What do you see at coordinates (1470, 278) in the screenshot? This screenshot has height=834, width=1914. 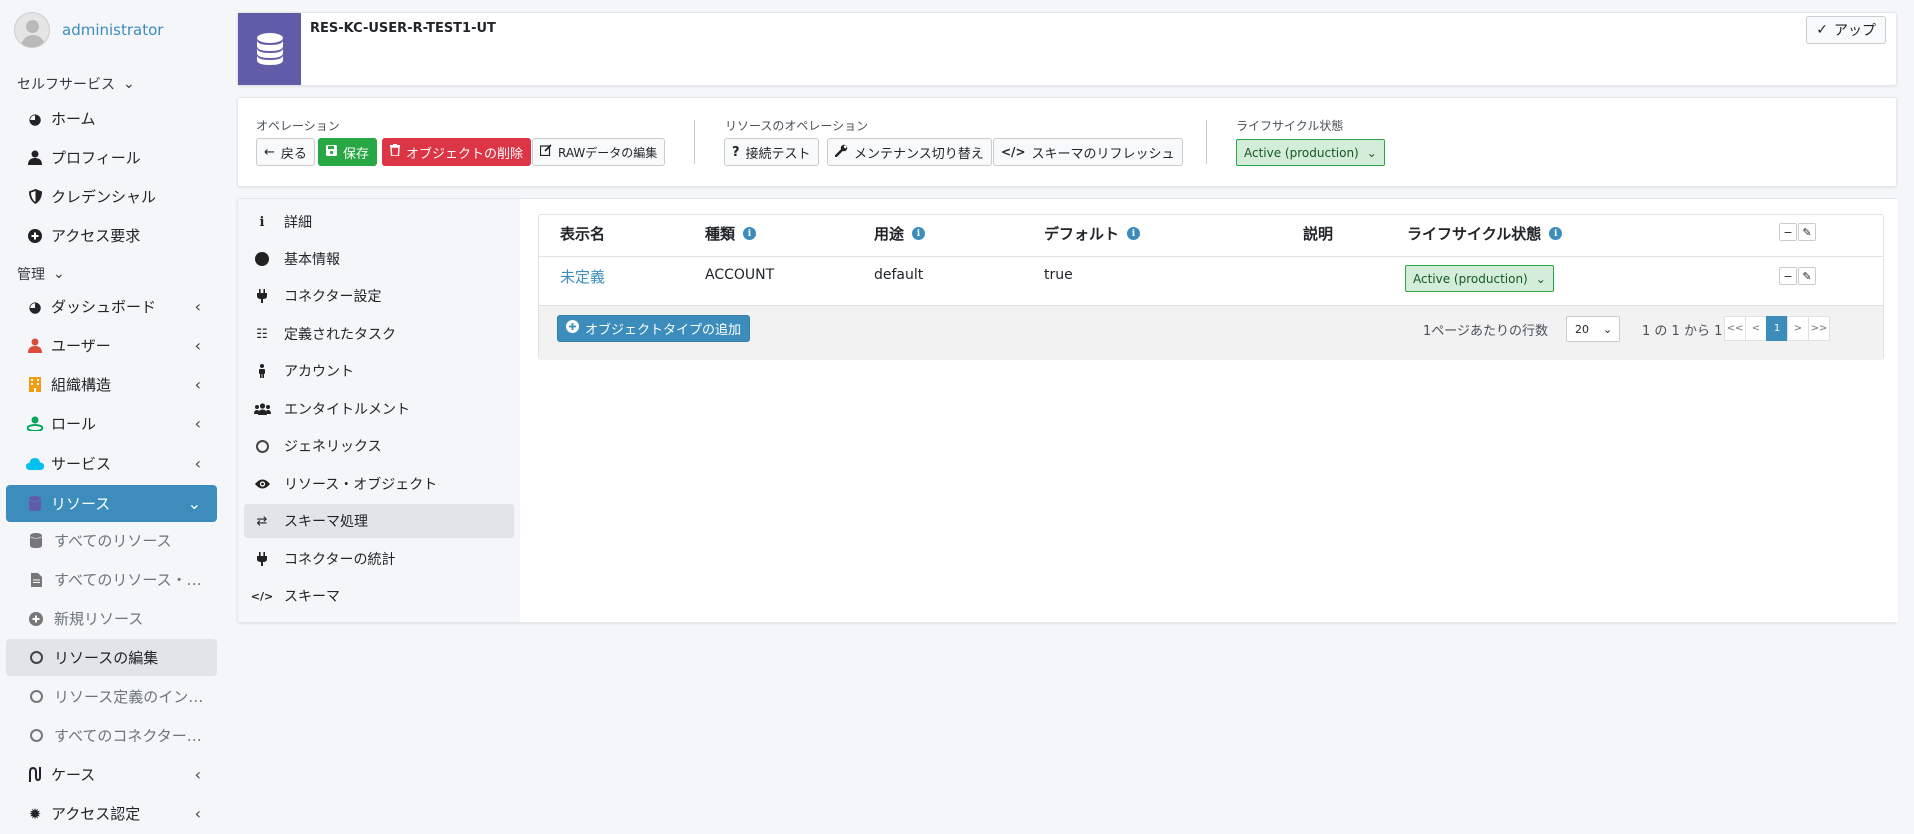 I see `row-lifecycle-value: Active (production)` at bounding box center [1470, 278].